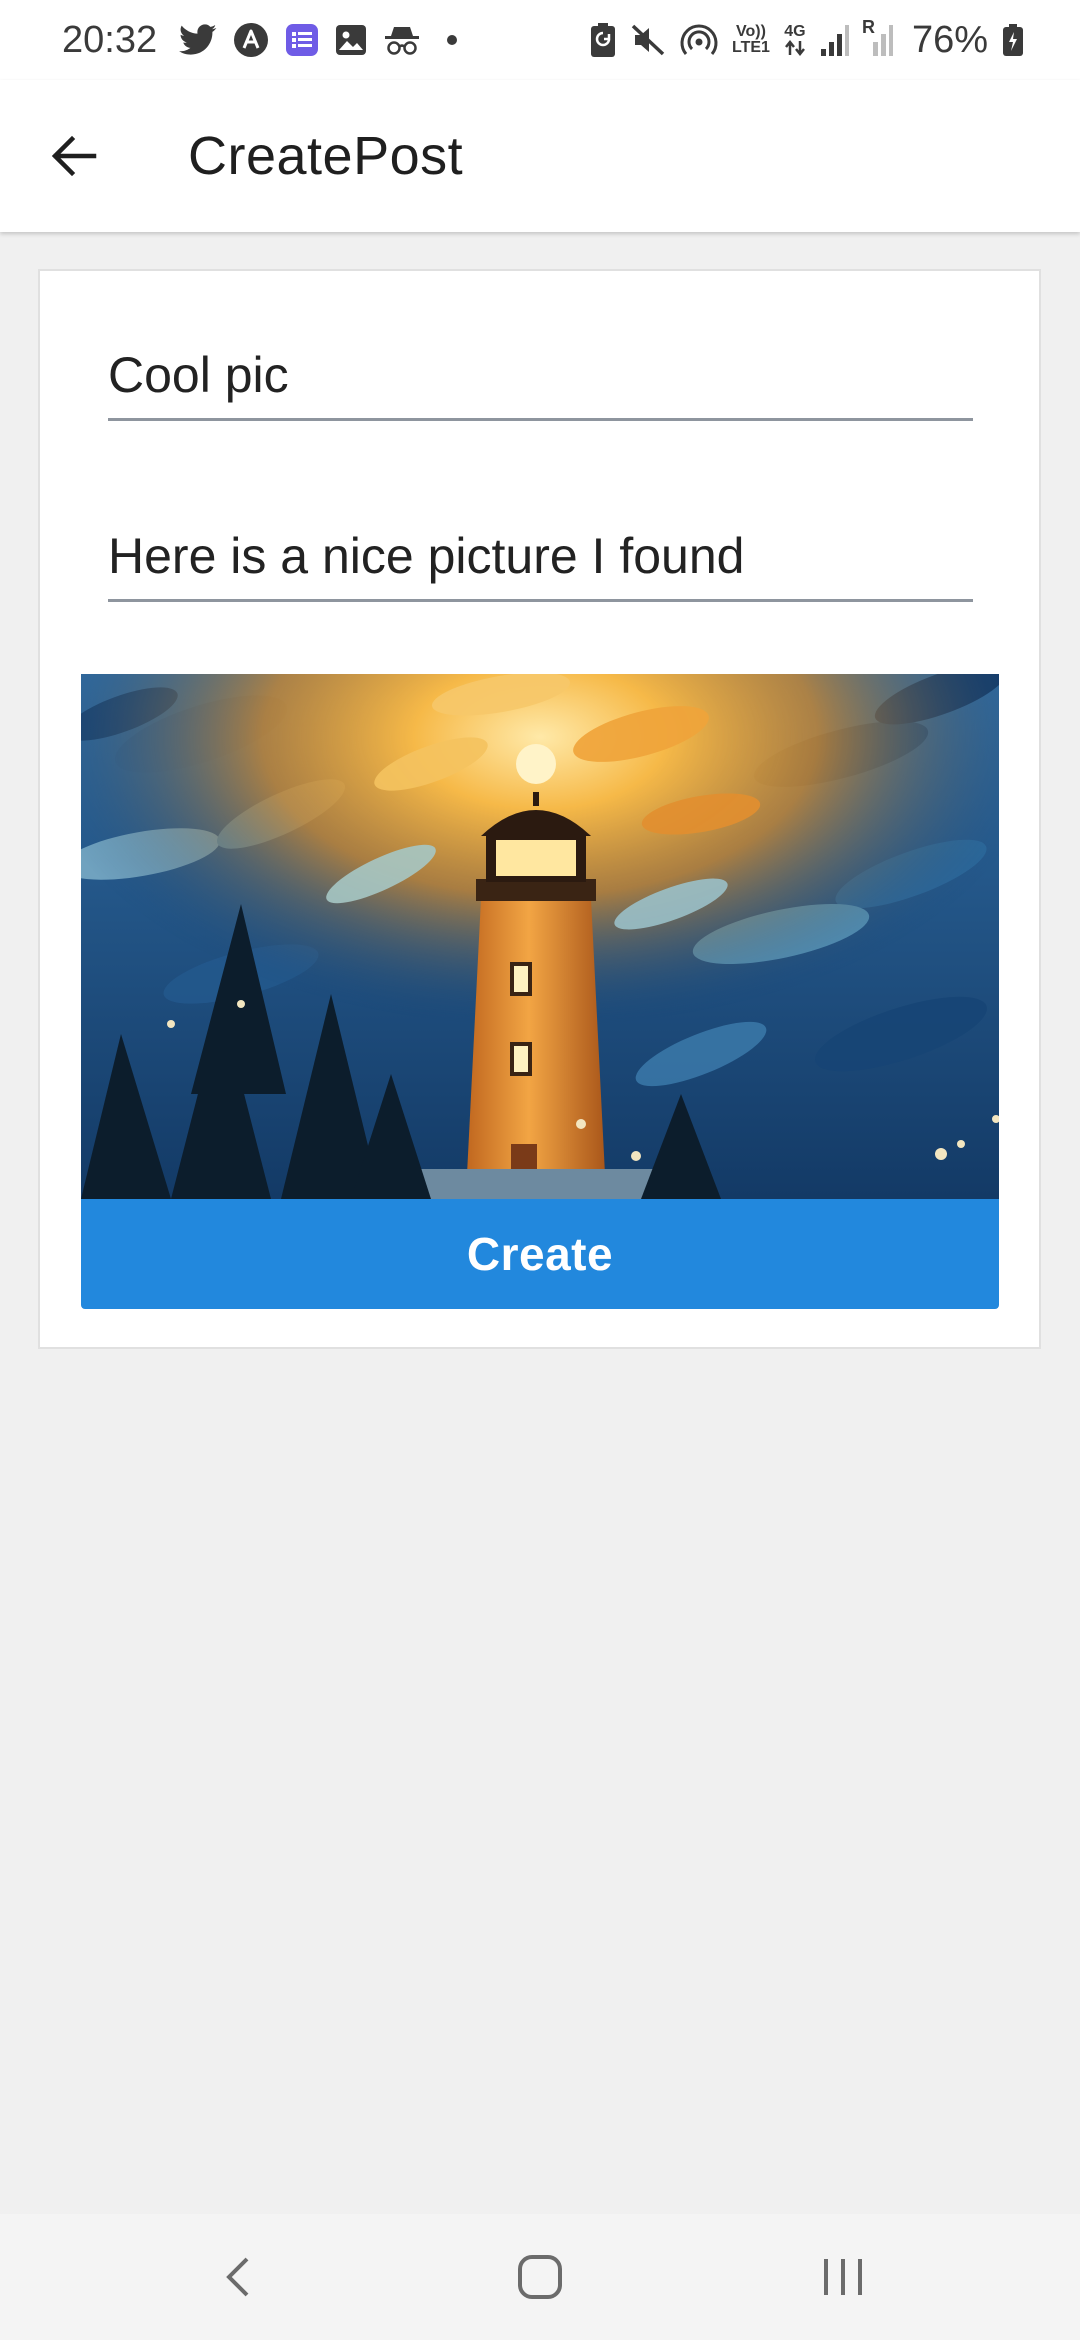  I want to click on page-title: CreatePost, so click(326, 156).